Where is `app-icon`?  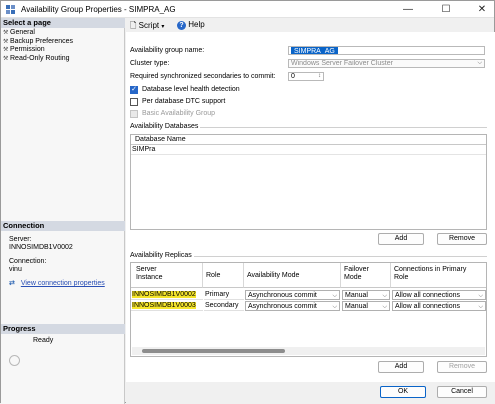
app-icon is located at coordinates (10, 9).